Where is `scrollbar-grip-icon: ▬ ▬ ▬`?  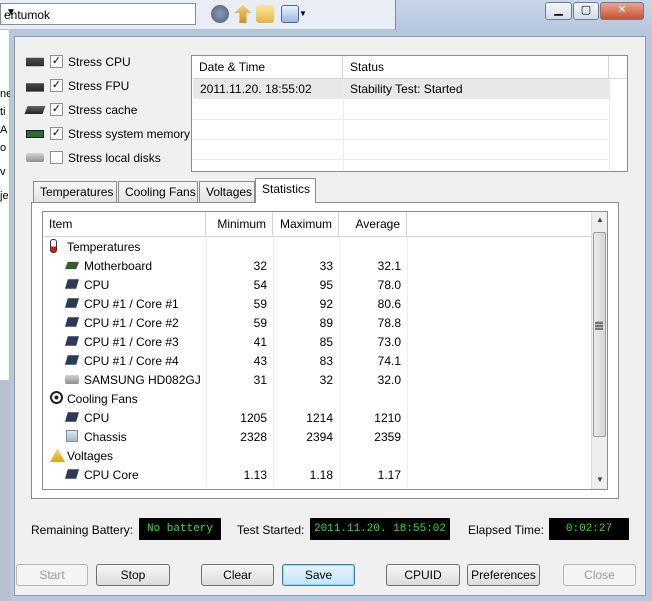
scrollbar-grip-icon: ▬ ▬ ▬ is located at coordinates (599, 324).